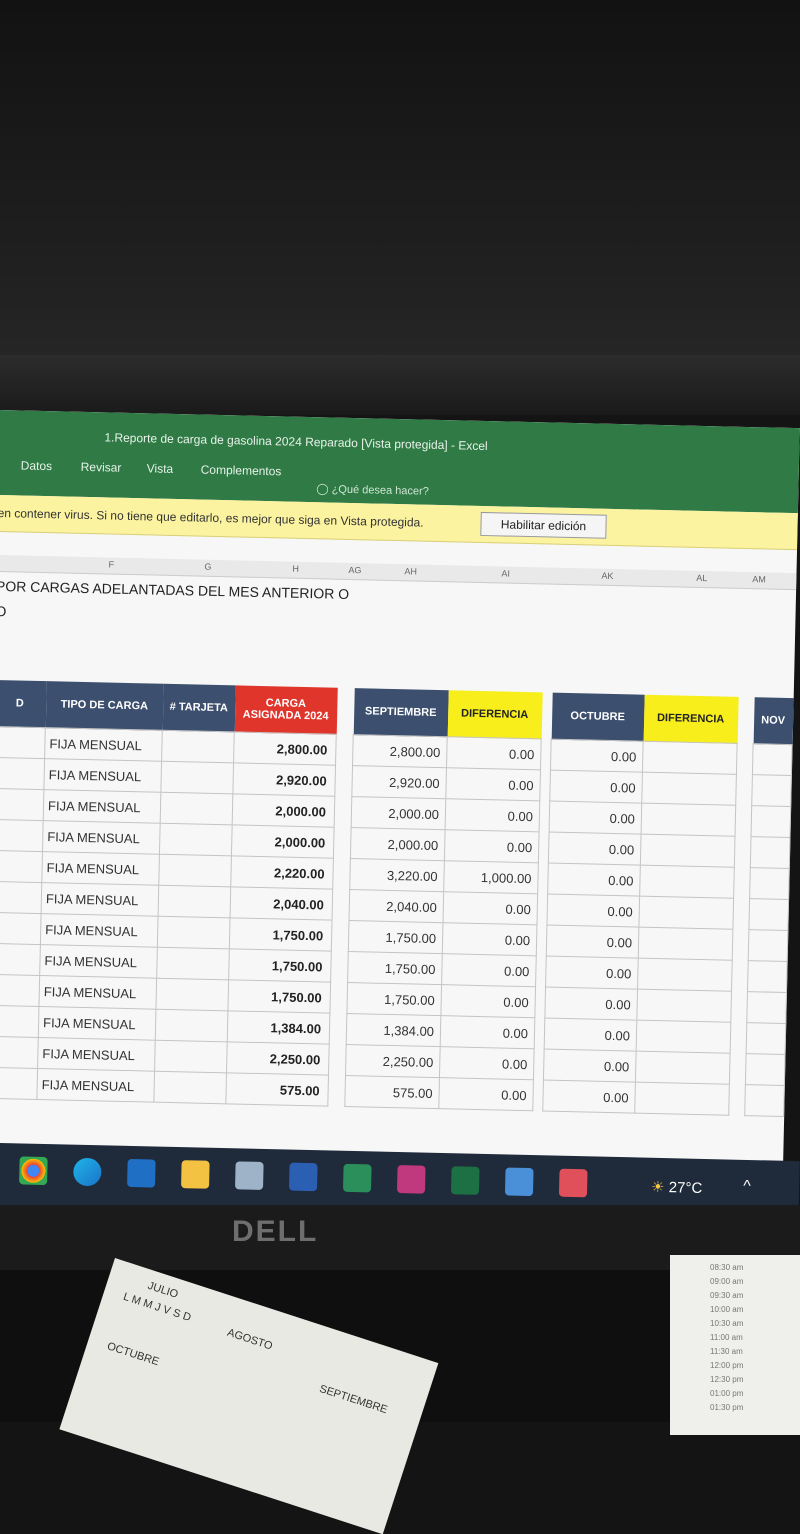 Image resolution: width=800 pixels, height=1534 pixels. What do you see at coordinates (747, 1187) in the screenshot?
I see `tray-chevron: ^` at bounding box center [747, 1187].